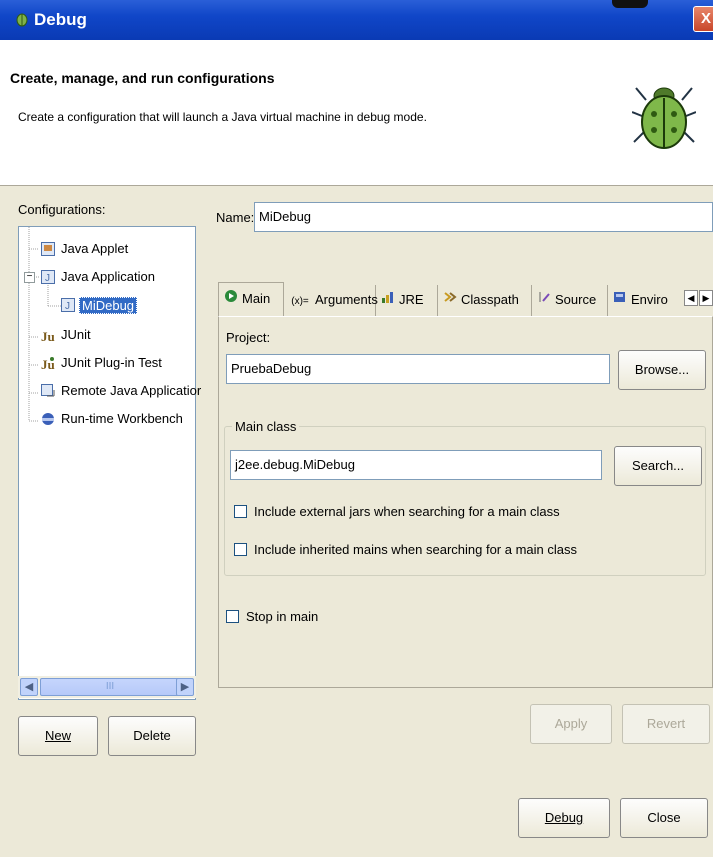 The height and width of the screenshot is (857, 713). What do you see at coordinates (450, 300) in the screenshot?
I see `classpath-tab-icon` at bounding box center [450, 300].